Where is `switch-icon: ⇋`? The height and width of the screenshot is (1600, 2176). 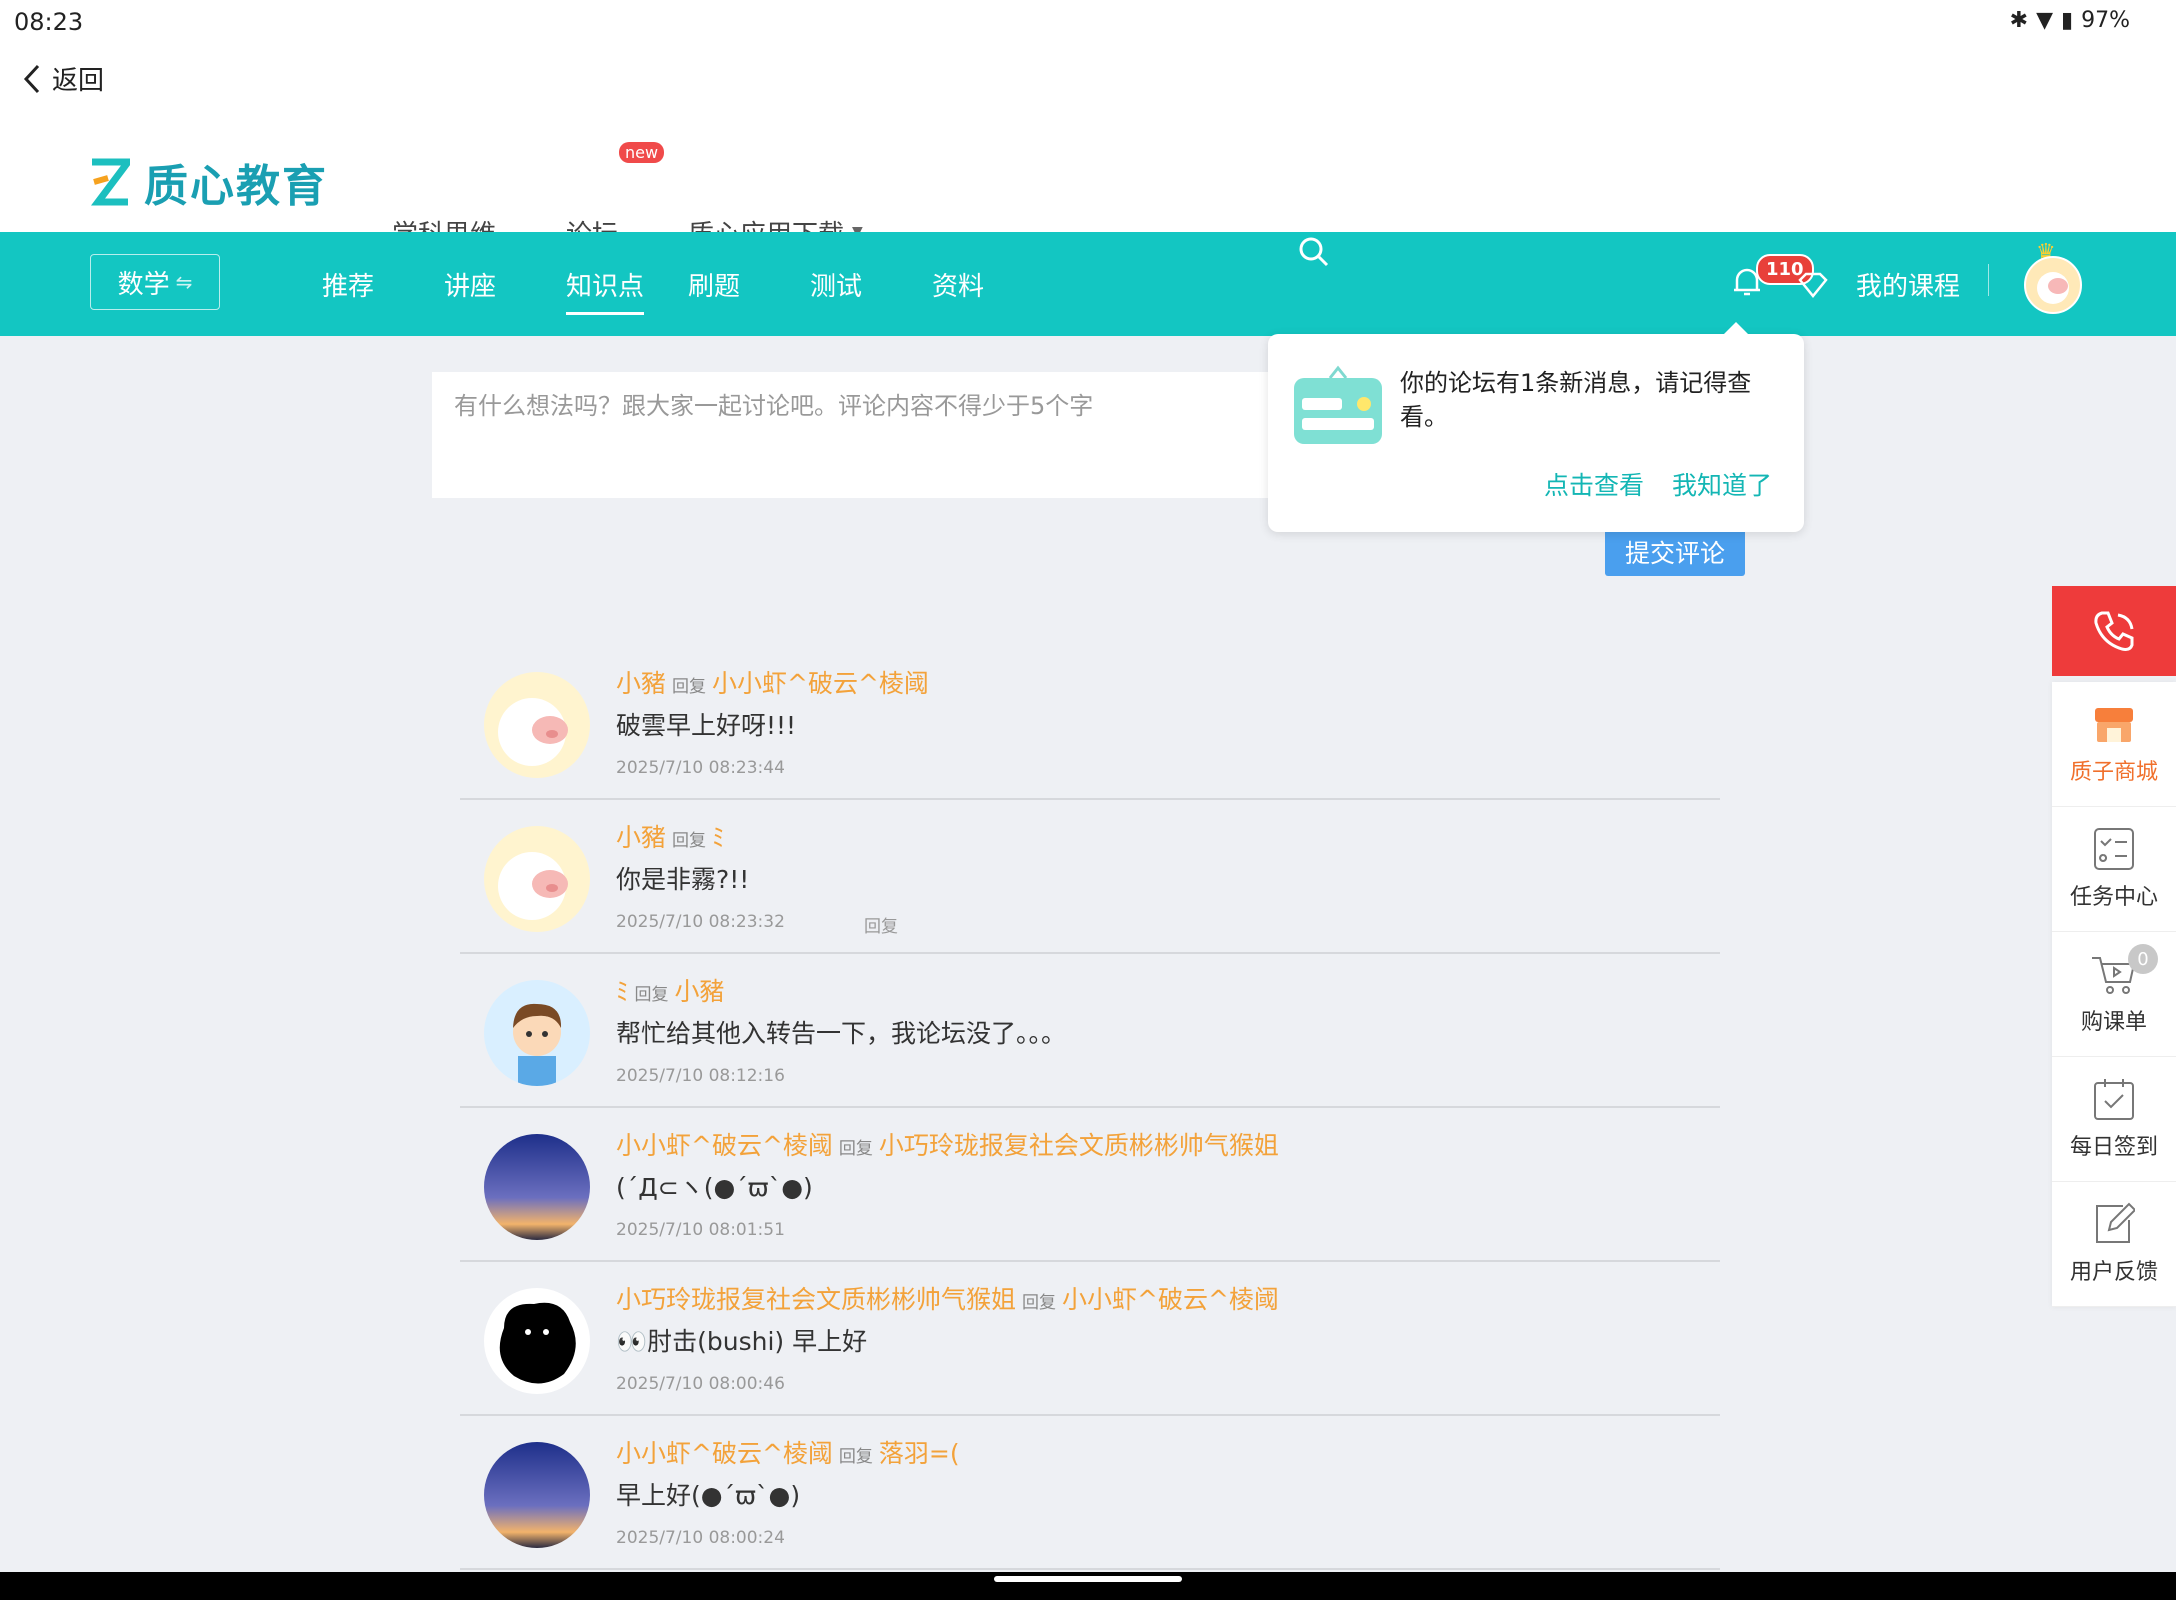
switch-icon: ⇋ is located at coordinates (184, 282).